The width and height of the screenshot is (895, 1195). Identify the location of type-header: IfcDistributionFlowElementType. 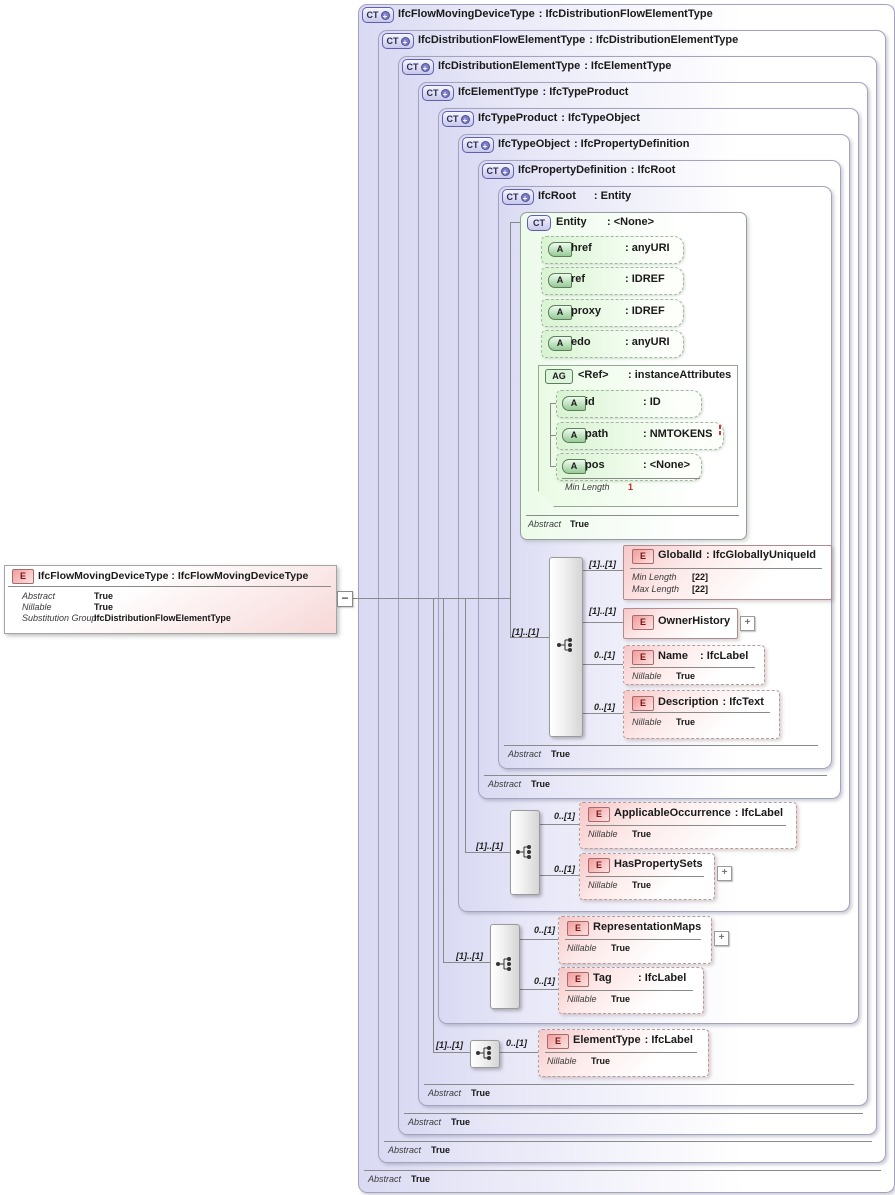
(578, 40).